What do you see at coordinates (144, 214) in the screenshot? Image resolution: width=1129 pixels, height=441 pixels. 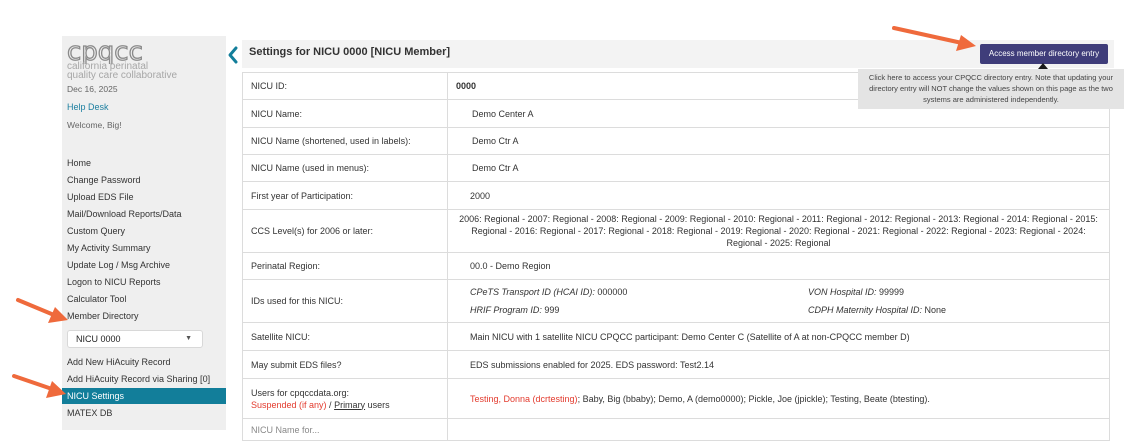 I see `nav-mail-download-reports: Mail/Download Reports/Data` at bounding box center [144, 214].